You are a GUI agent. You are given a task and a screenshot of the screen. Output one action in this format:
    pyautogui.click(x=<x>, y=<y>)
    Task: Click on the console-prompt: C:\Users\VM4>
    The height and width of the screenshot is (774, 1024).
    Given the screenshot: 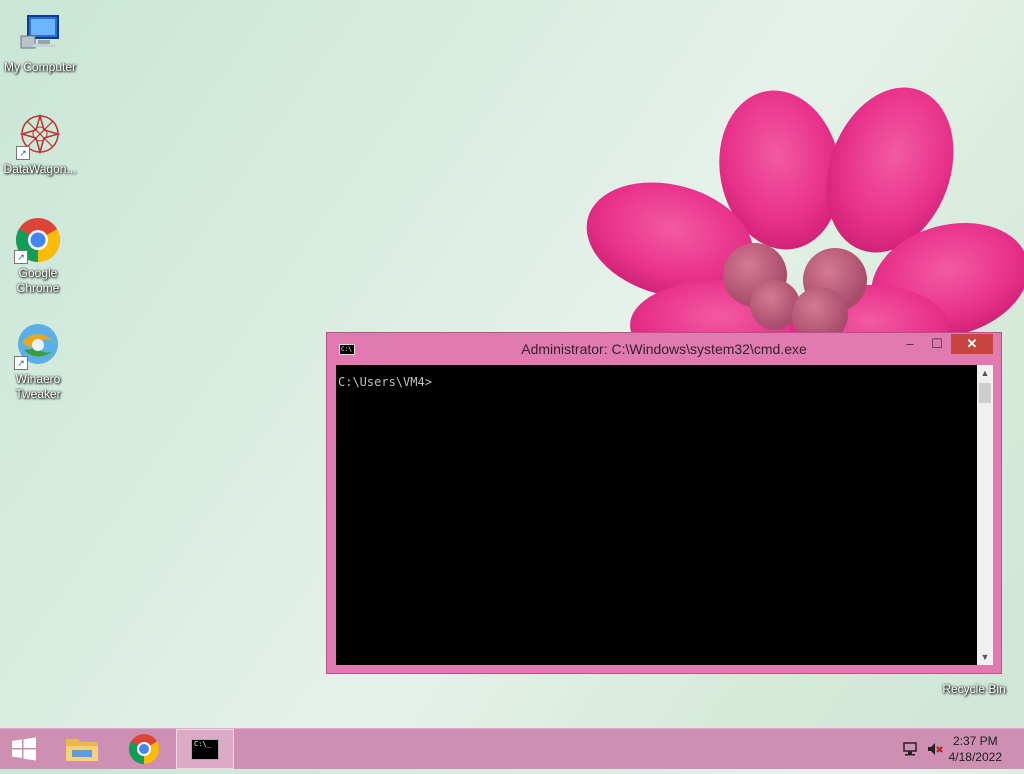 What is the action you would take?
    pyautogui.click(x=385, y=382)
    